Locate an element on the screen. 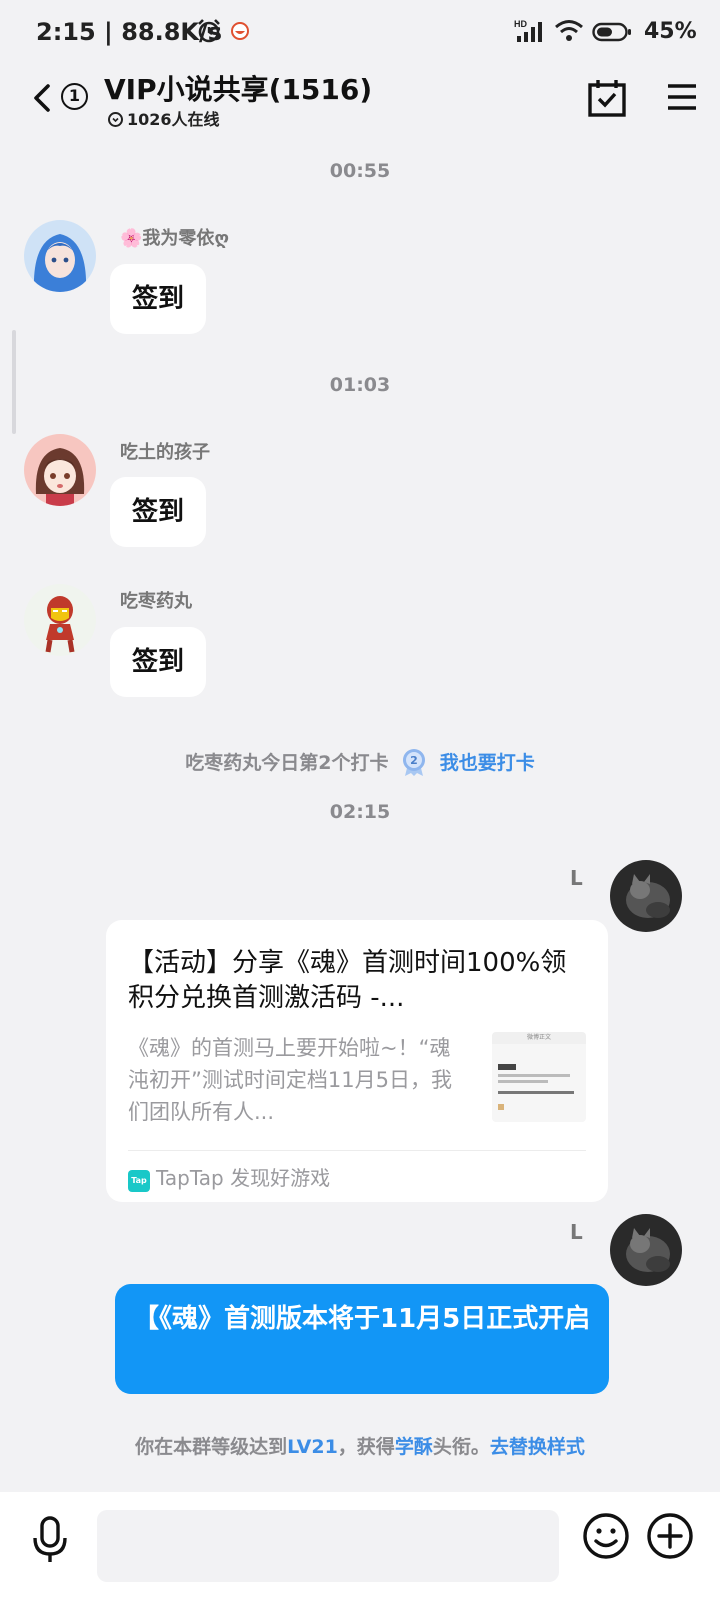  checkin-calendar-button is located at coordinates (607, 98).